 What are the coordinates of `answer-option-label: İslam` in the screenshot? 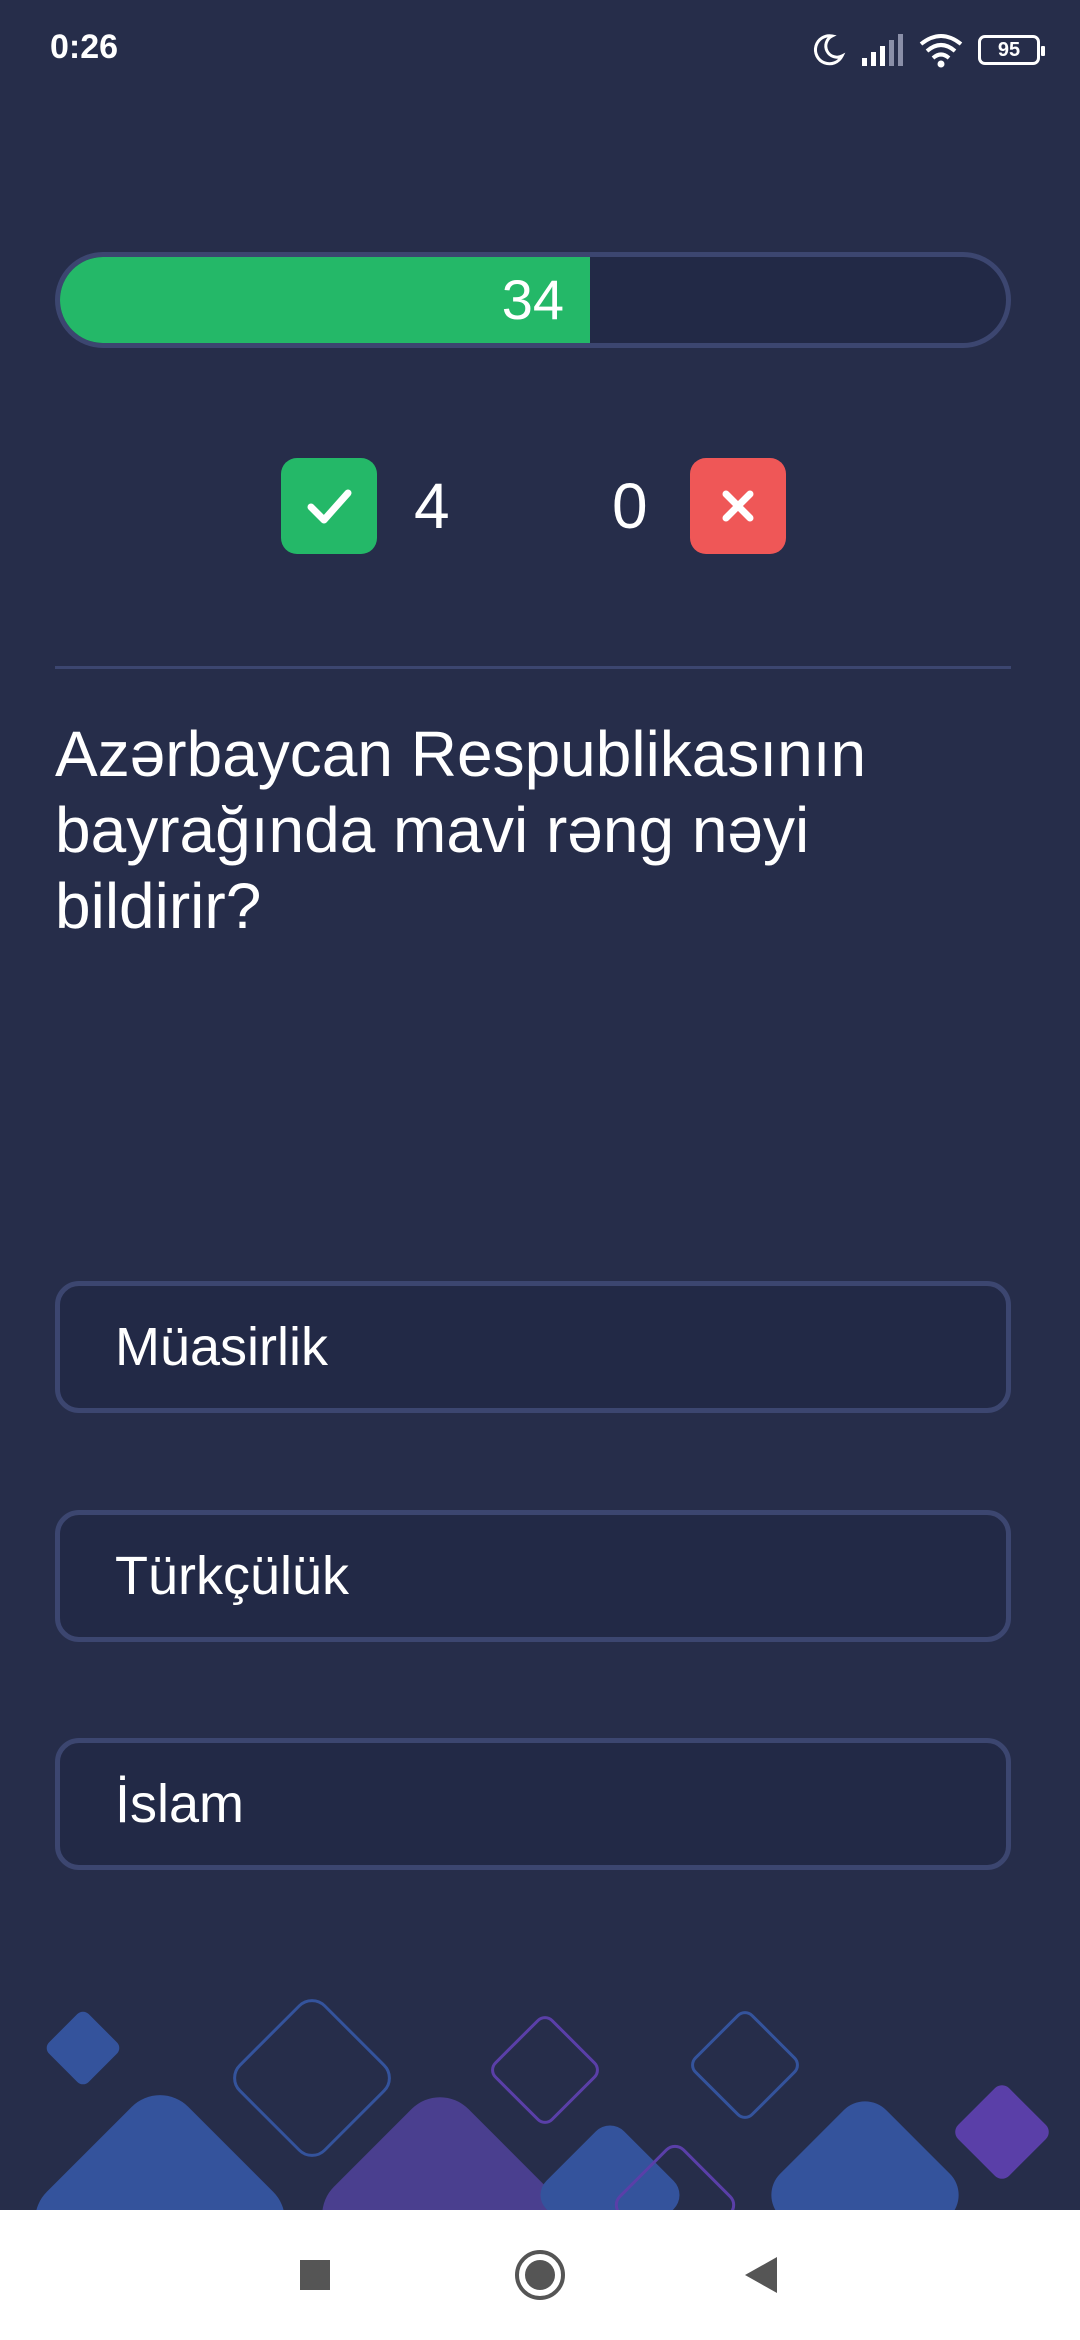 It's located at (180, 1804).